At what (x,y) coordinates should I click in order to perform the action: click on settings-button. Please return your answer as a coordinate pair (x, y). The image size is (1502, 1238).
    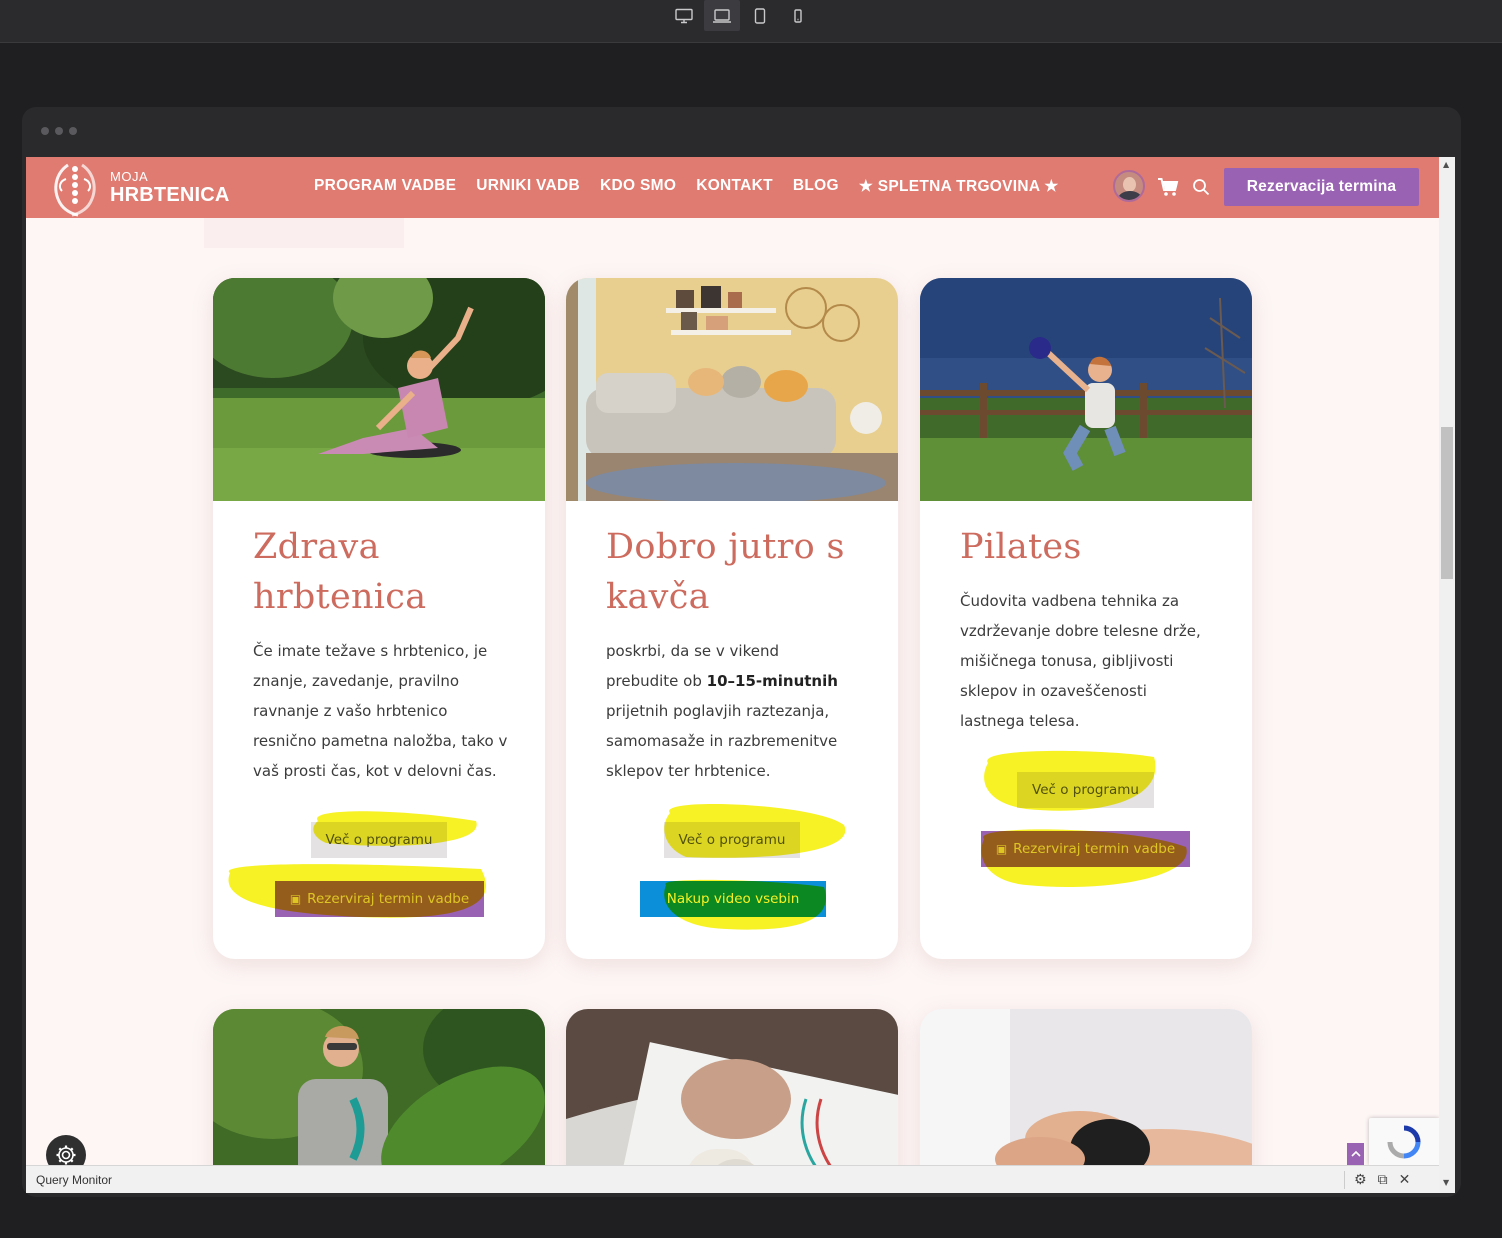
    Looking at the image, I should click on (66, 1150).